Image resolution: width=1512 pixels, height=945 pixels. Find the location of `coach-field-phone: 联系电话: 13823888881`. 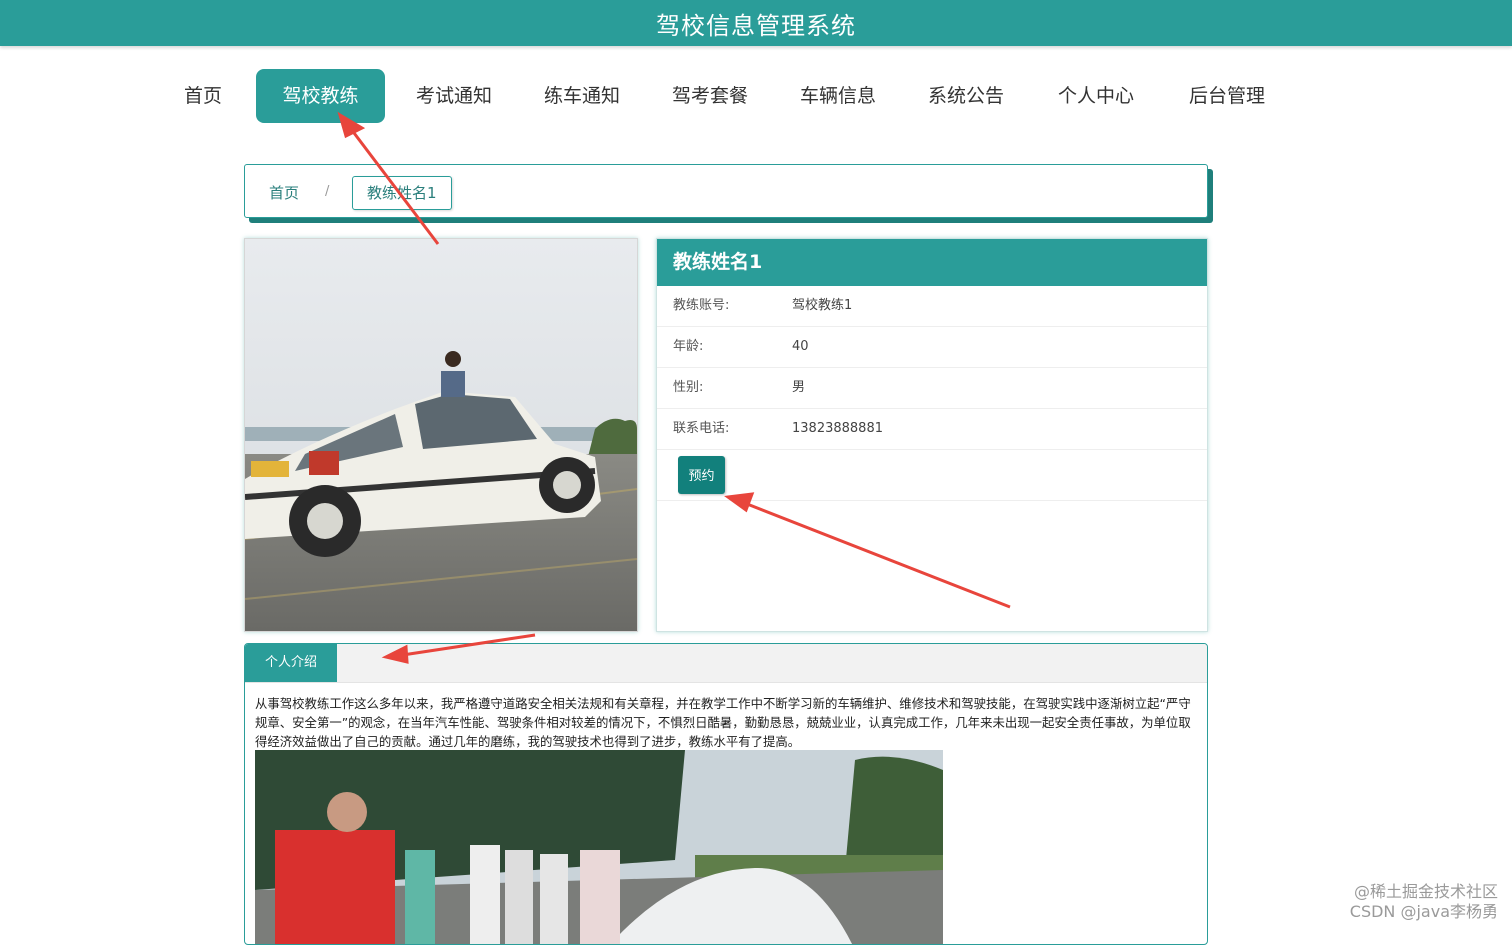

coach-field-phone: 联系电话: 13823888881 is located at coordinates (932, 429).